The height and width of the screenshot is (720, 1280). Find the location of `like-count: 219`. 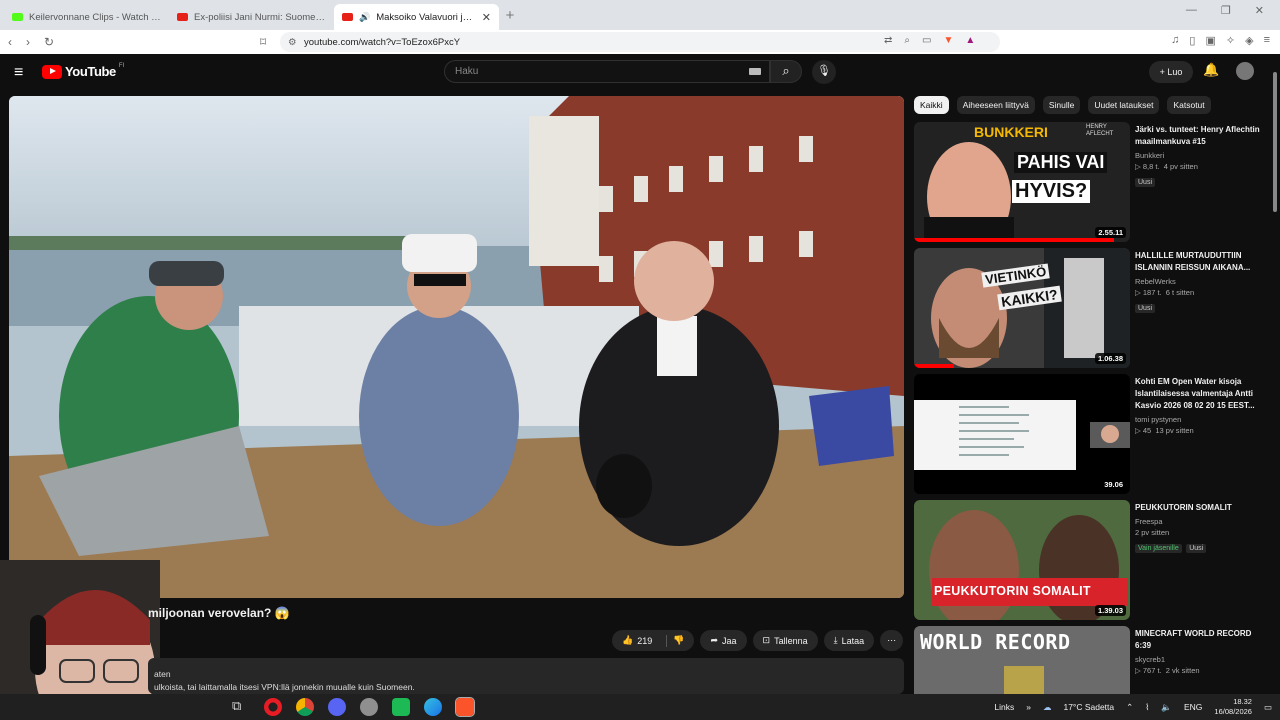

like-count: 219 is located at coordinates (645, 640).